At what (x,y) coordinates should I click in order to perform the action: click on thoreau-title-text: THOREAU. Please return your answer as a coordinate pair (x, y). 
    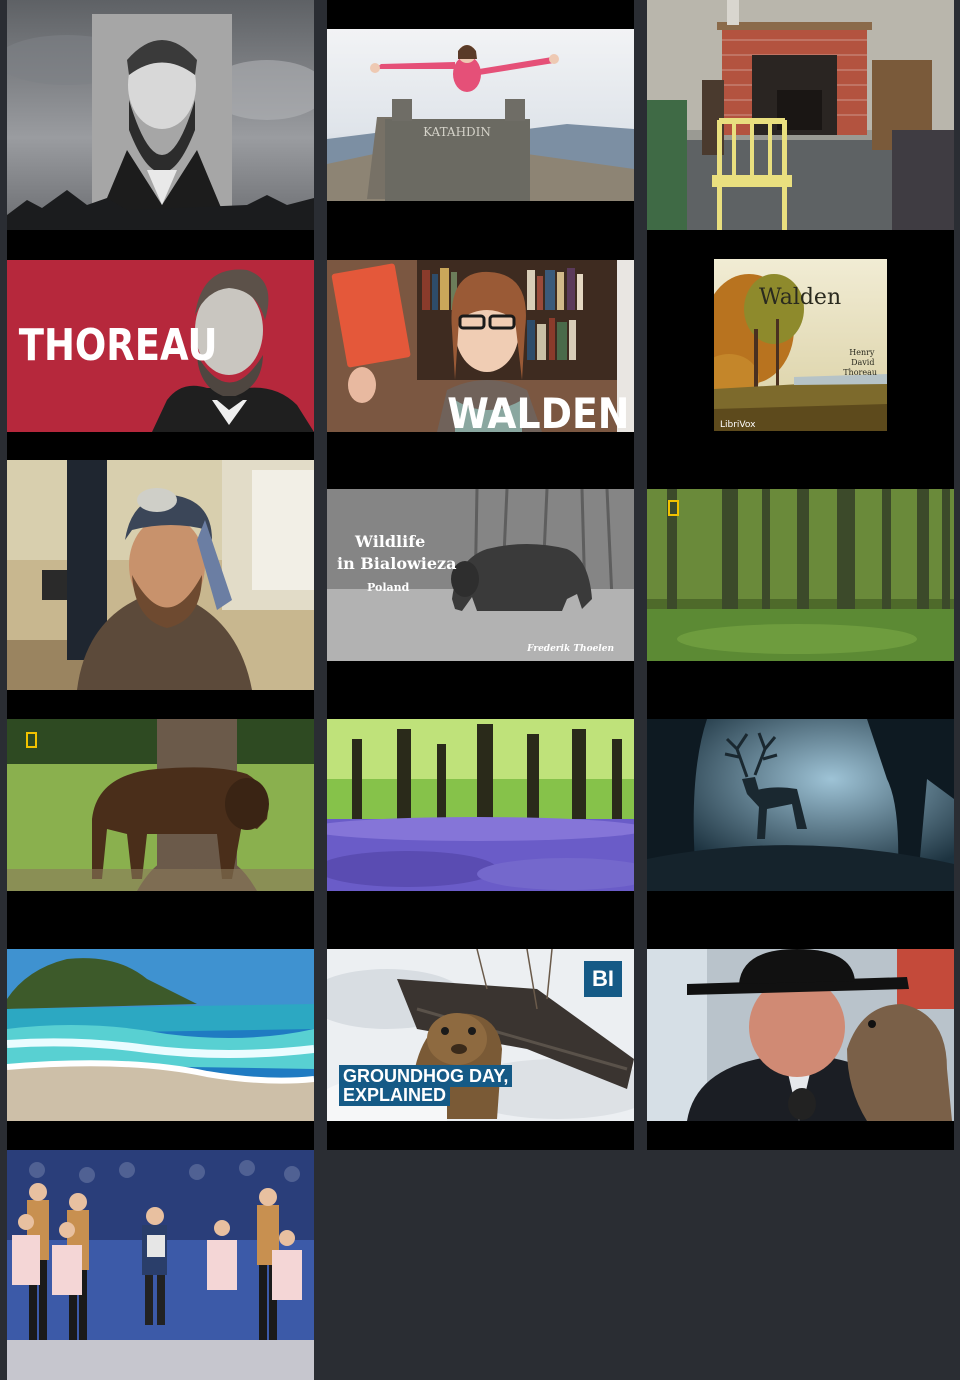
    Looking at the image, I should click on (118, 345).